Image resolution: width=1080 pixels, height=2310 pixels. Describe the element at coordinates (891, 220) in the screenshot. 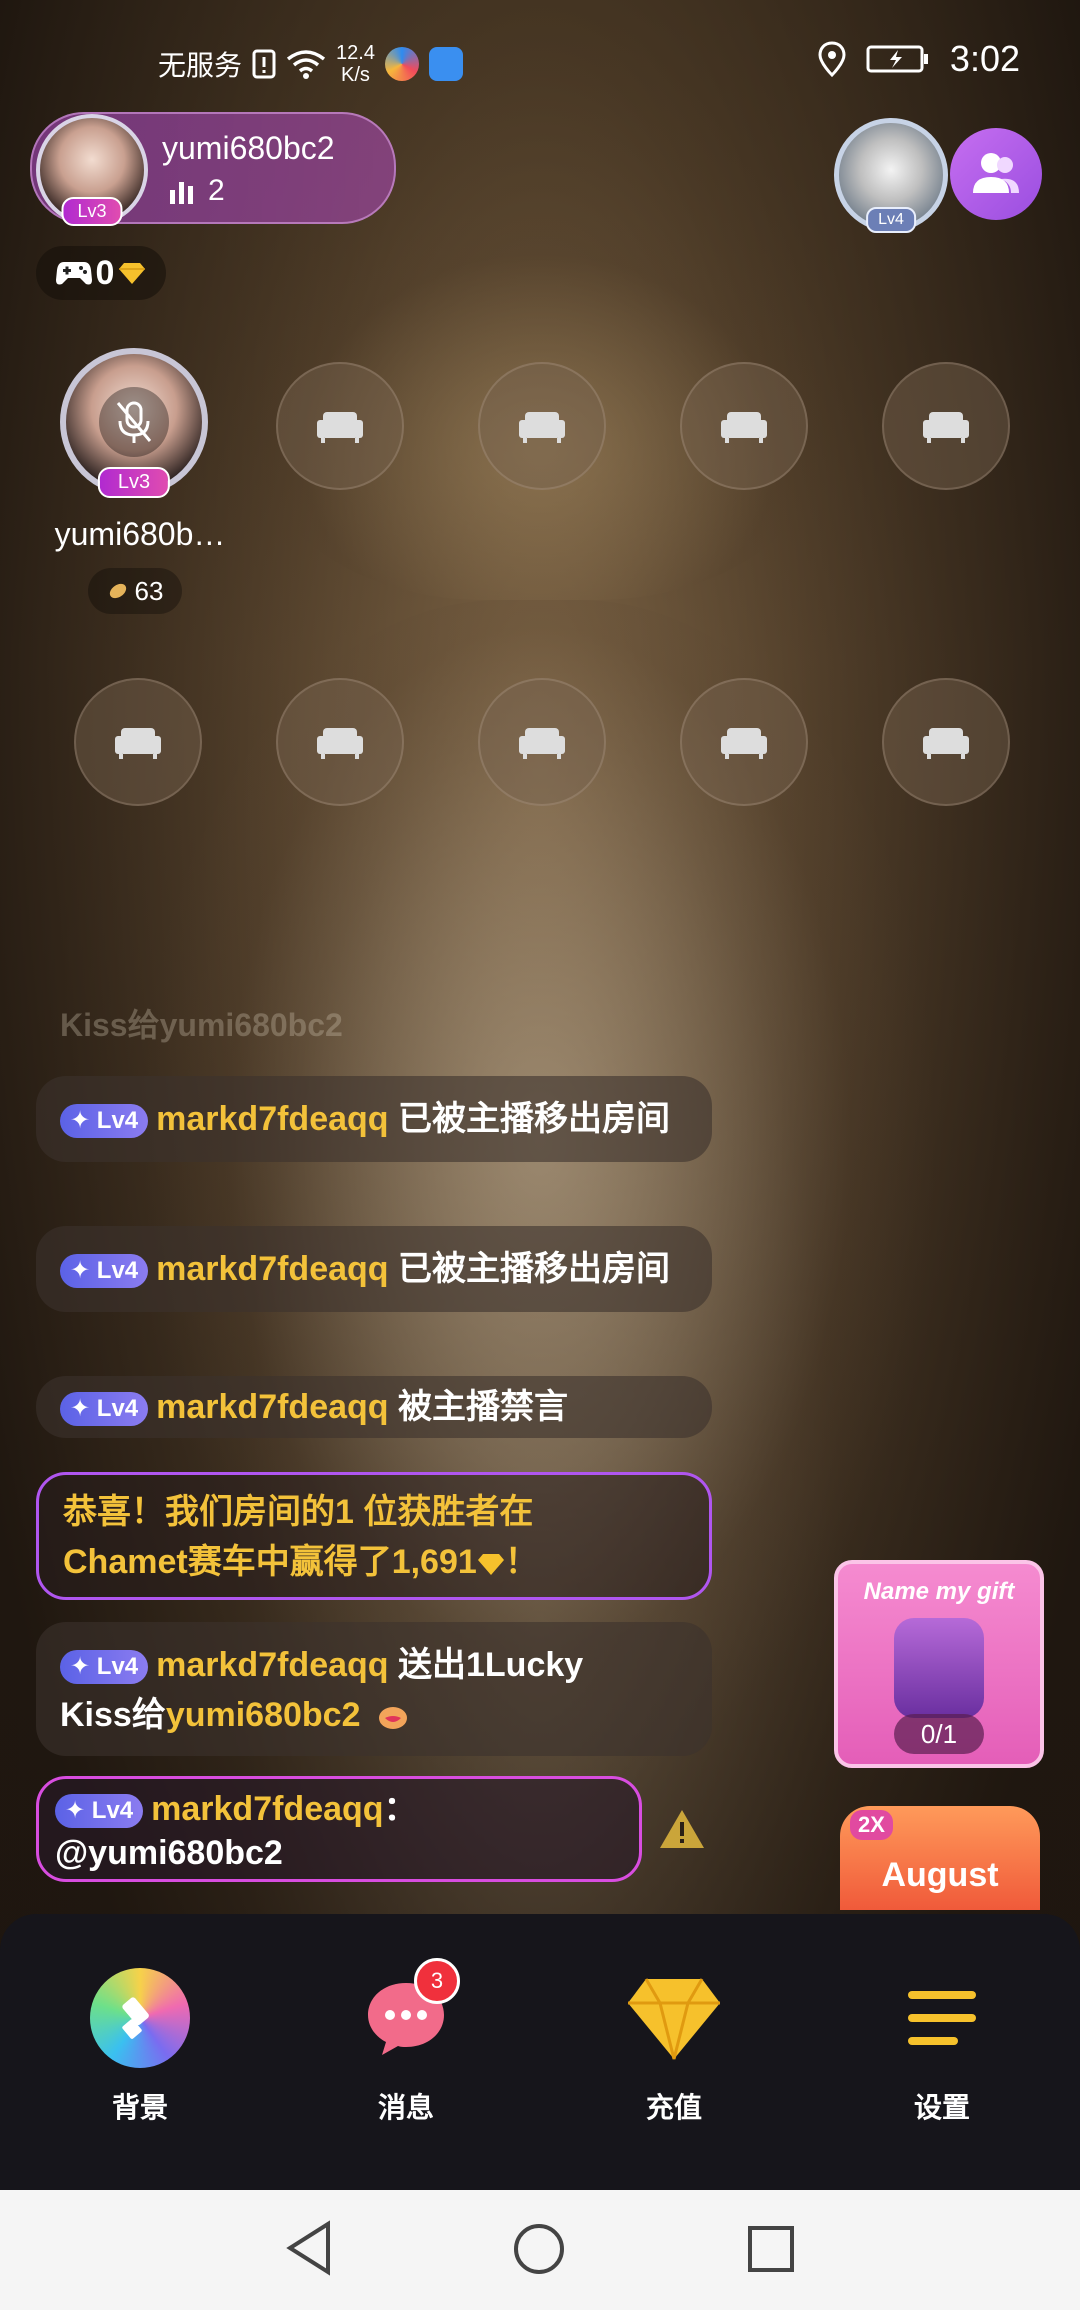

I see `viewer-level-badge: Lv4` at that location.